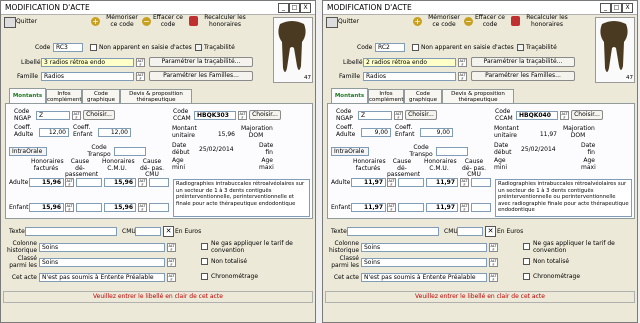 This screenshot has width=640, height=323. What do you see at coordinates (368, 207) in the screenshot?
I see `enfant-honoraires-input: 11,97` at bounding box center [368, 207].